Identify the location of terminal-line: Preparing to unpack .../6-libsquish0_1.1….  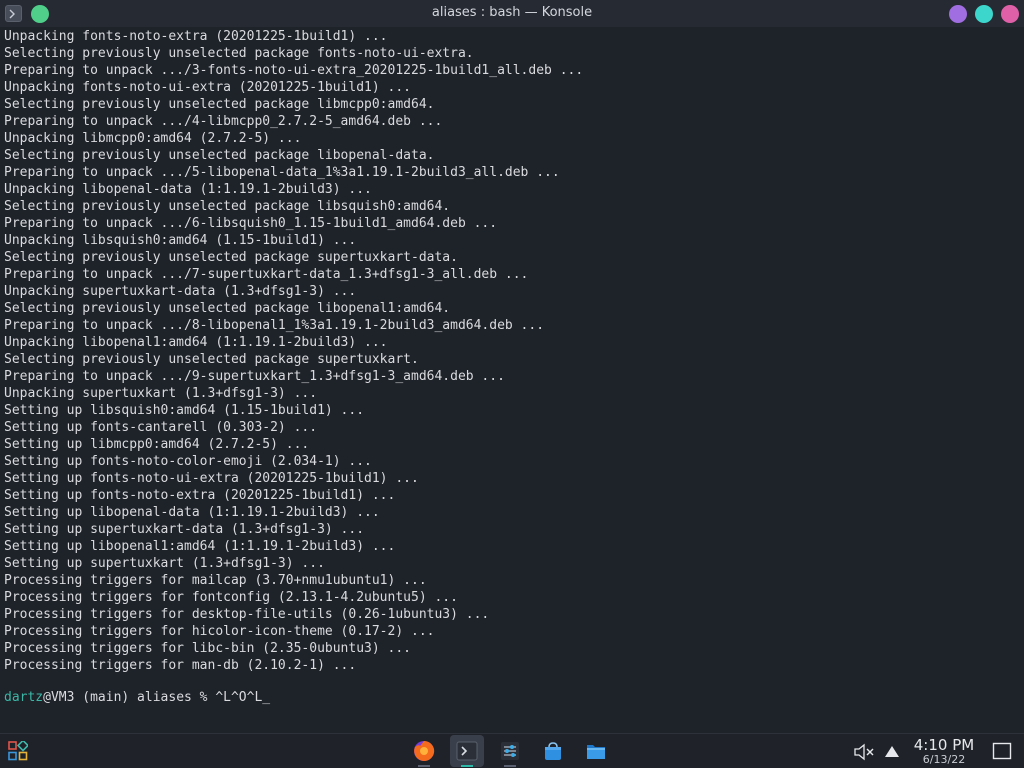
(251, 223).